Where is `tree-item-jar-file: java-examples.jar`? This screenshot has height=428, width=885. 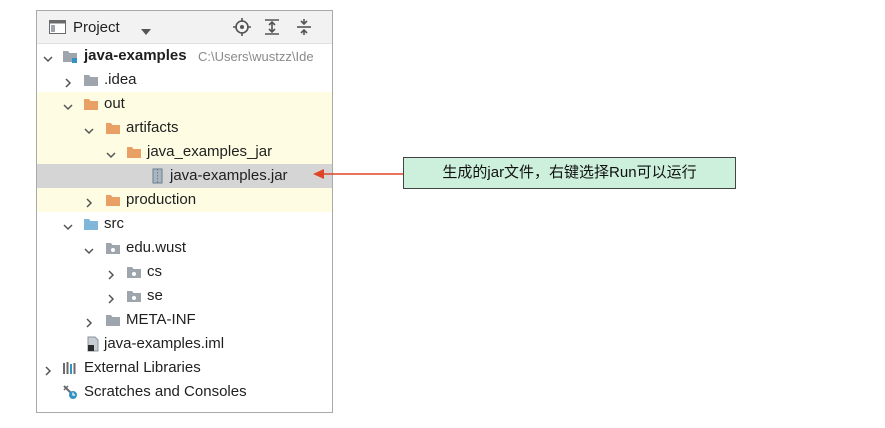
tree-item-jar-file: java-examples.jar is located at coordinates (184, 176).